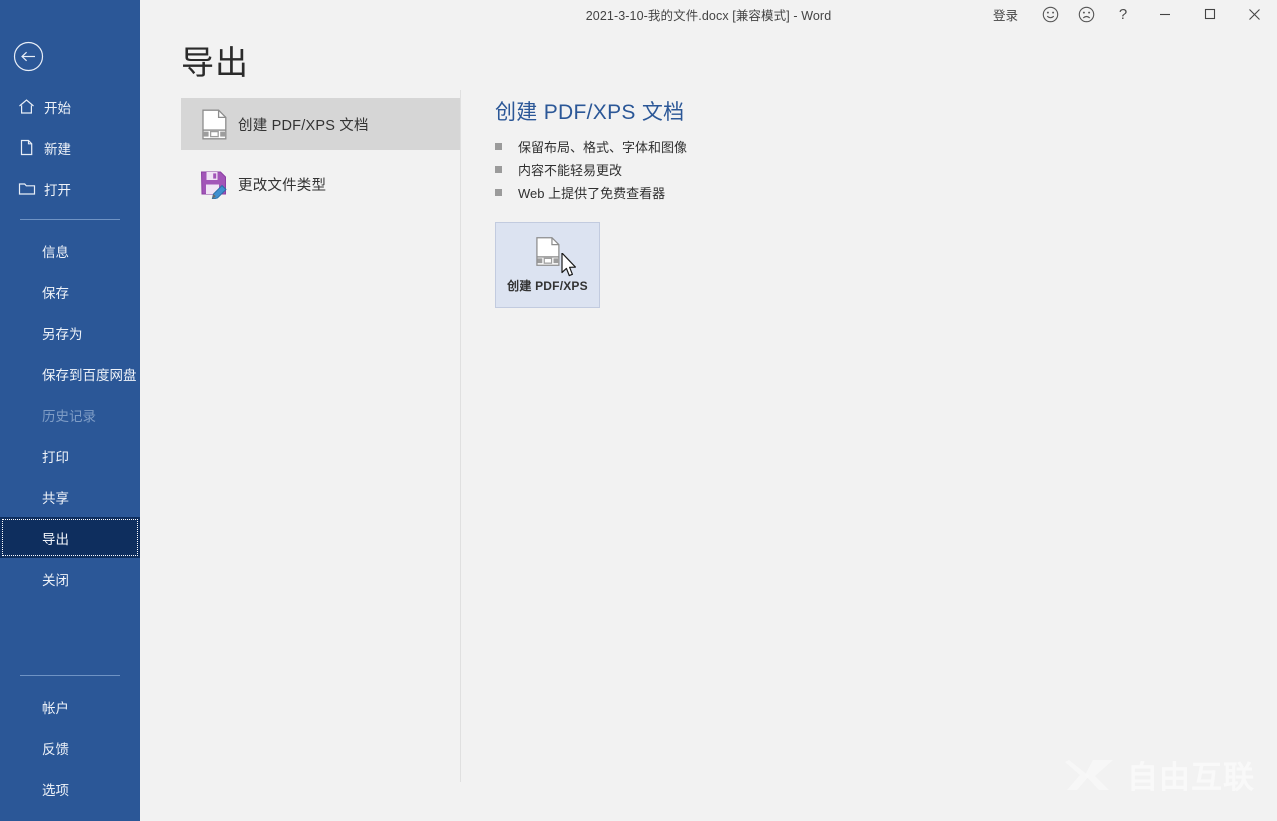 Image resolution: width=1277 pixels, height=821 pixels. I want to click on title-bar: 2021-3-10-我的文件.docx [兼容模式] - Word 登录 ?, so click(708, 14).